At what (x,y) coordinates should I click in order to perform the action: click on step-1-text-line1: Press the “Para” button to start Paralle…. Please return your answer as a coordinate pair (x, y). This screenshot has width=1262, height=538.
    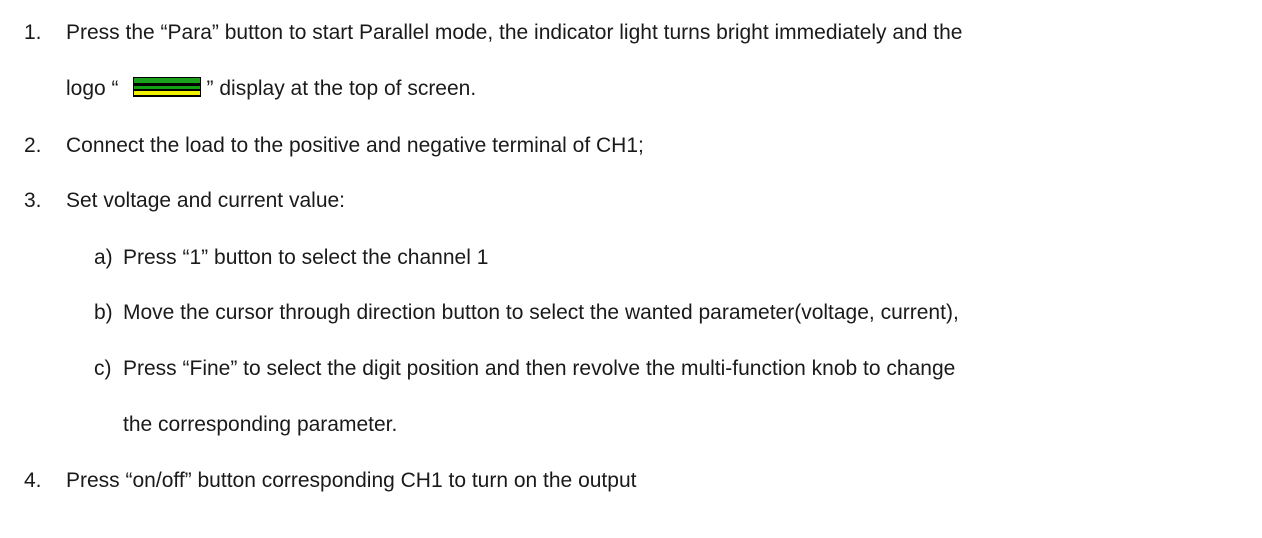
    Looking at the image, I should click on (514, 32).